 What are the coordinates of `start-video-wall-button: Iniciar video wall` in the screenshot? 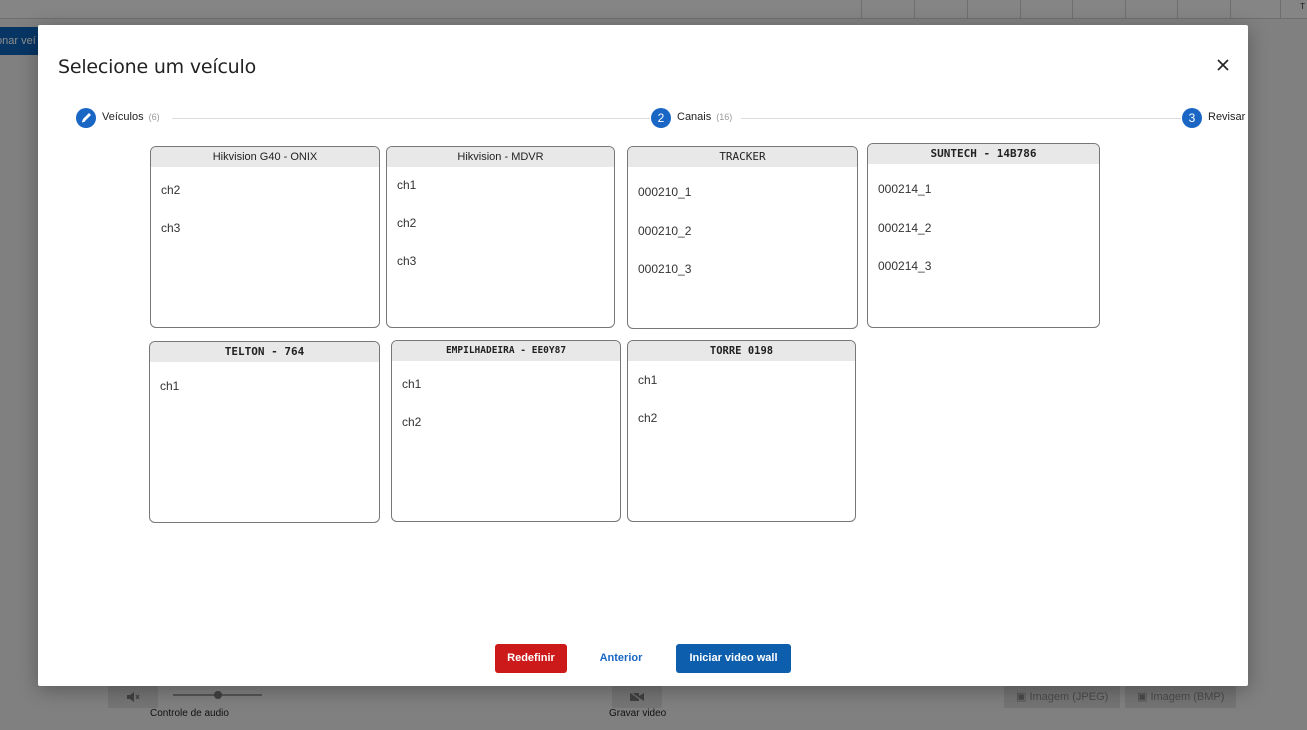 It's located at (733, 658).